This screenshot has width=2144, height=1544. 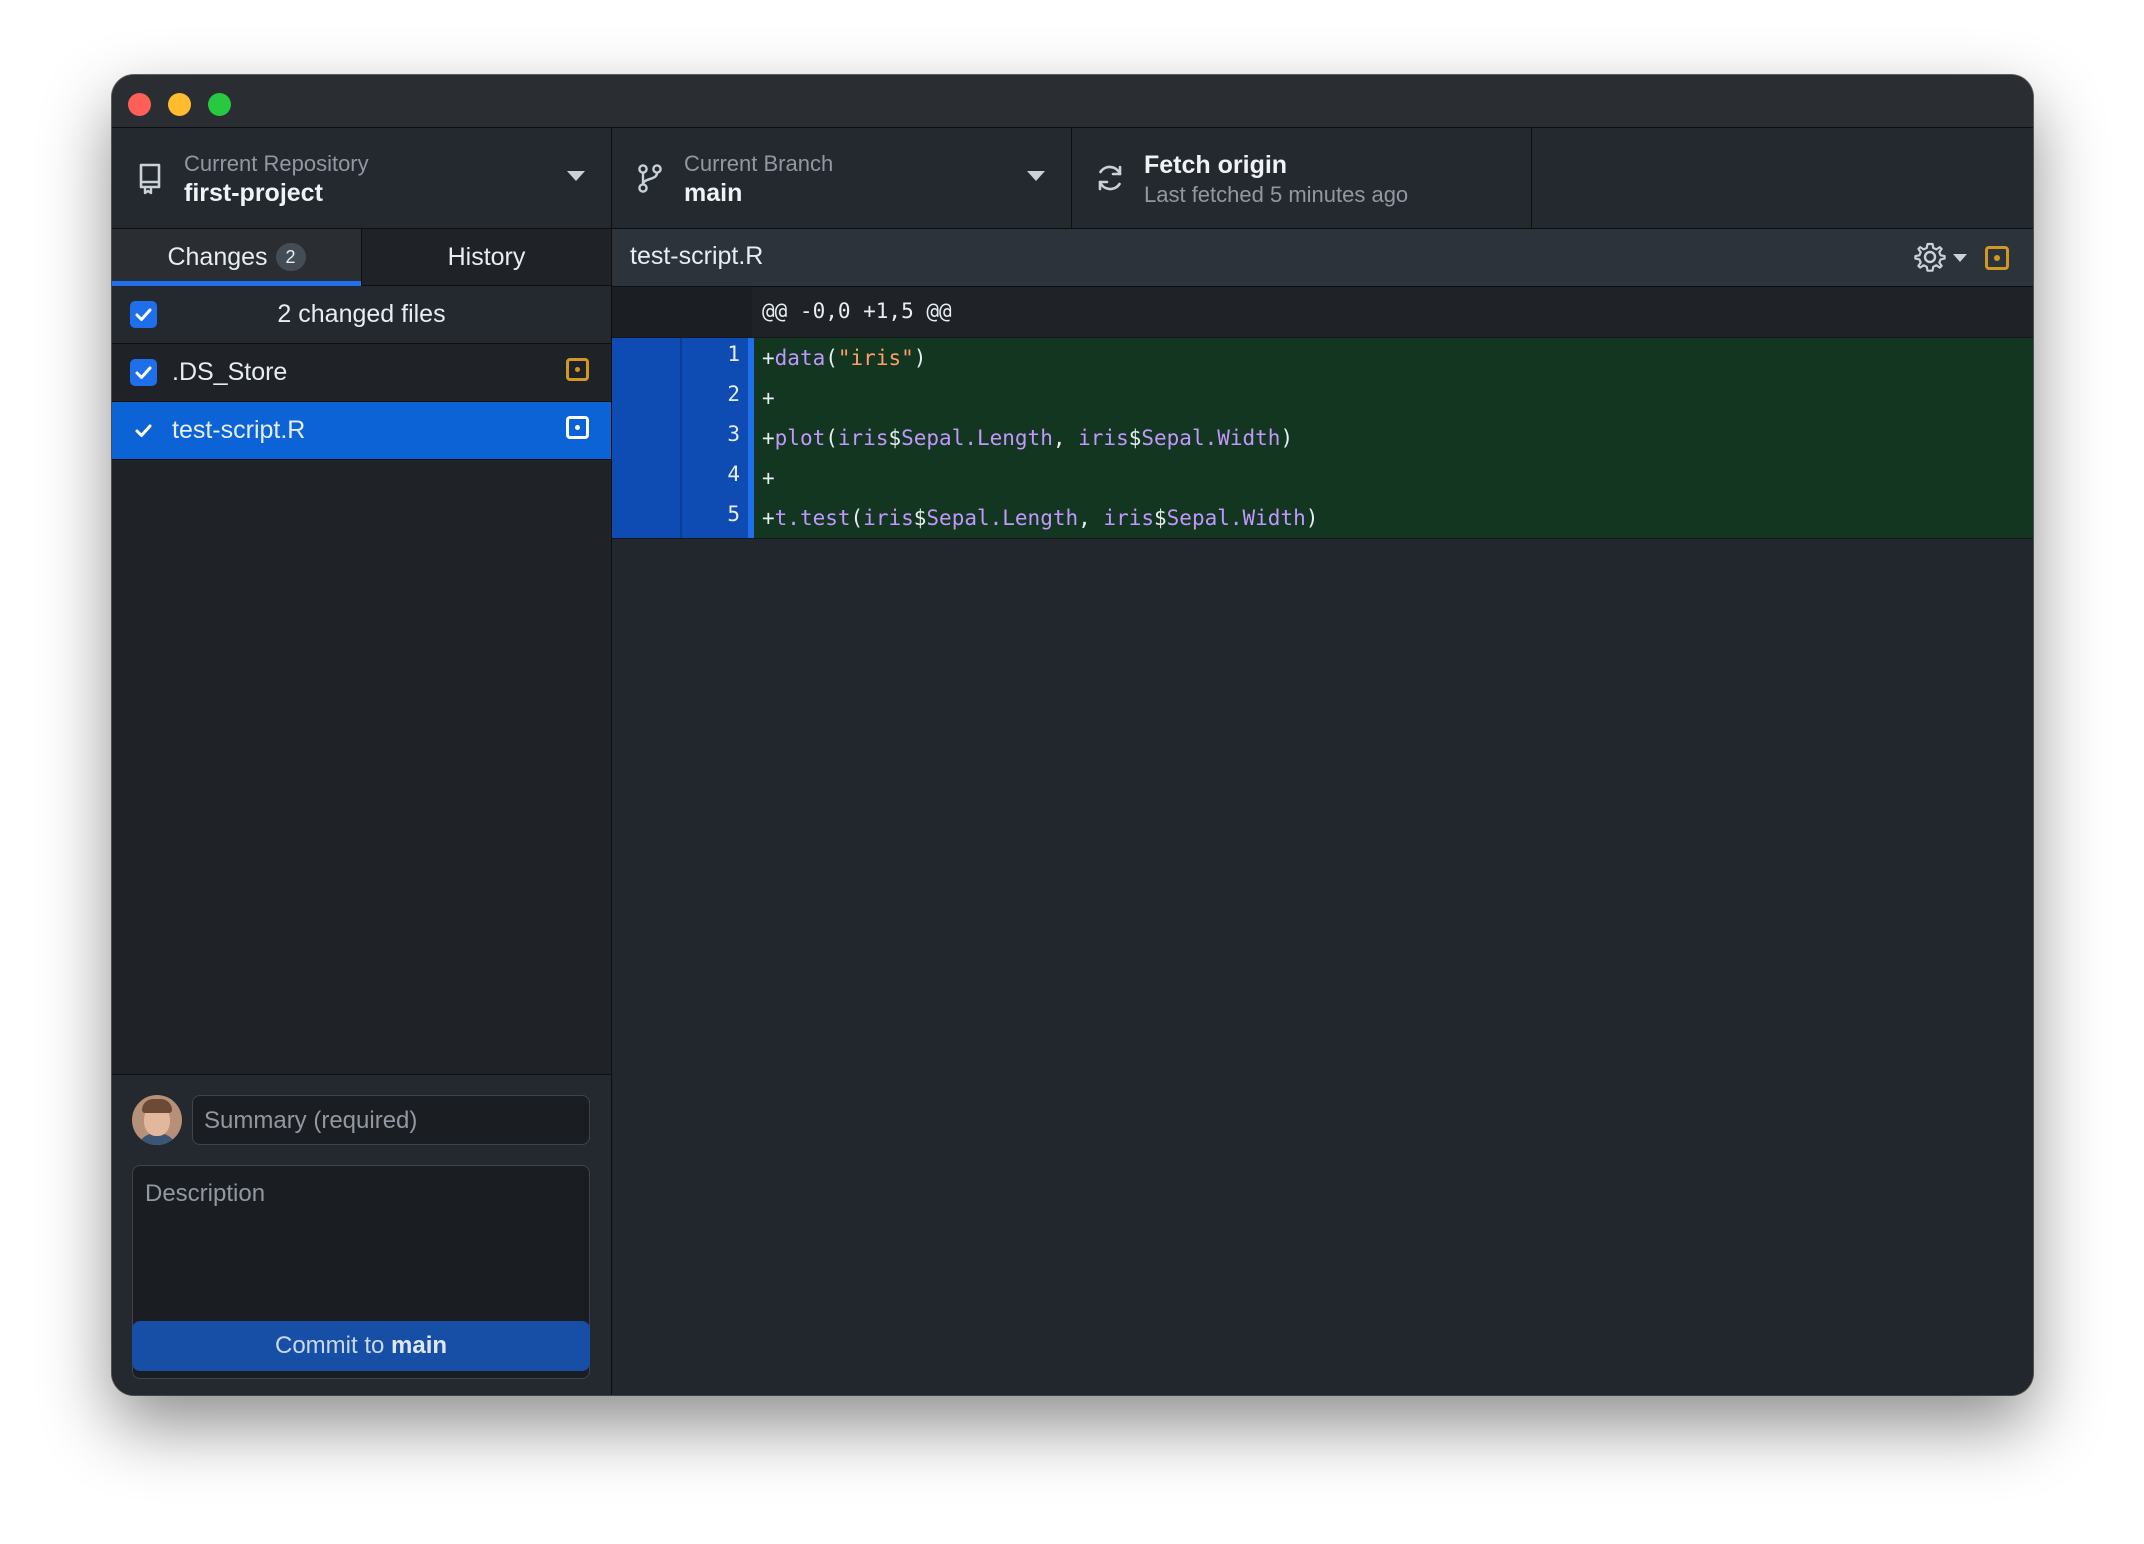 I want to click on branch-name: main, so click(x=713, y=193).